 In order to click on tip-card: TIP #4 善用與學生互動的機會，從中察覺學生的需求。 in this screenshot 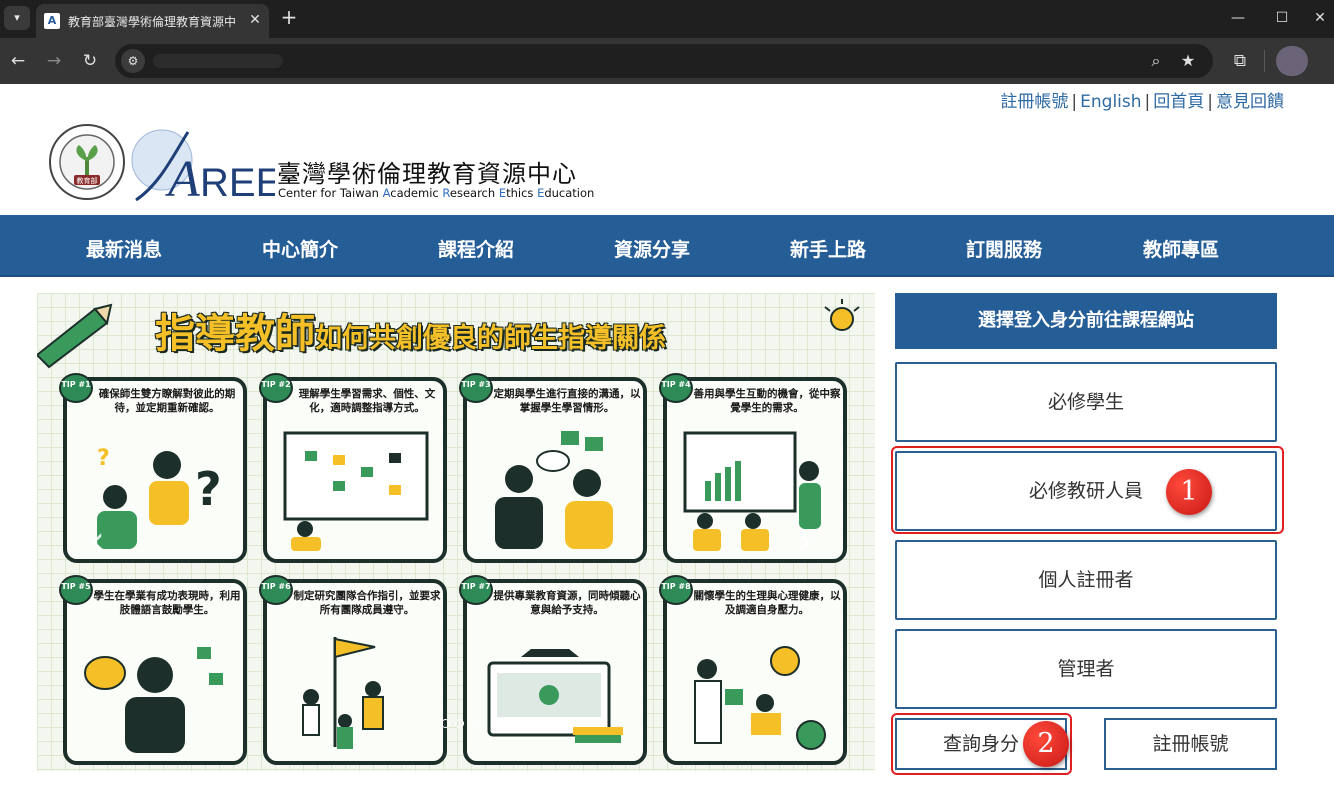, I will do `click(753, 468)`.